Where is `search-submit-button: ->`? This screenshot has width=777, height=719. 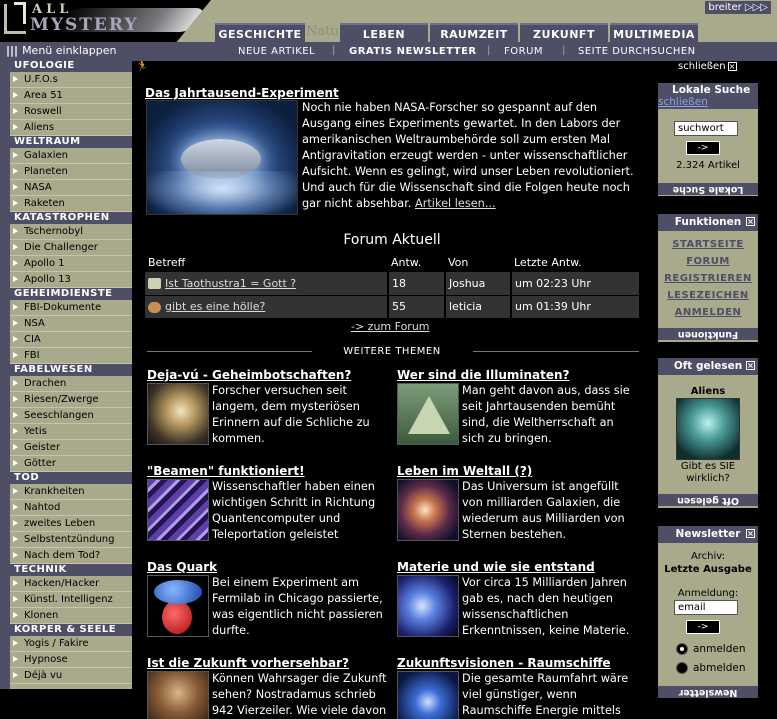
search-submit-button: -> is located at coordinates (703, 148).